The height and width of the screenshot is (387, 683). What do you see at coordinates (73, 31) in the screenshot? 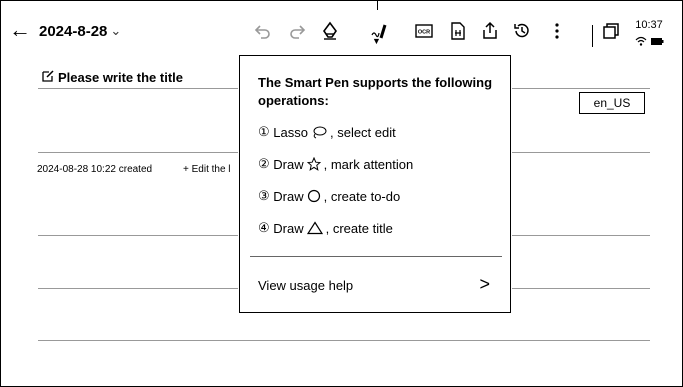
I see `date-label: 2024-8-28` at bounding box center [73, 31].